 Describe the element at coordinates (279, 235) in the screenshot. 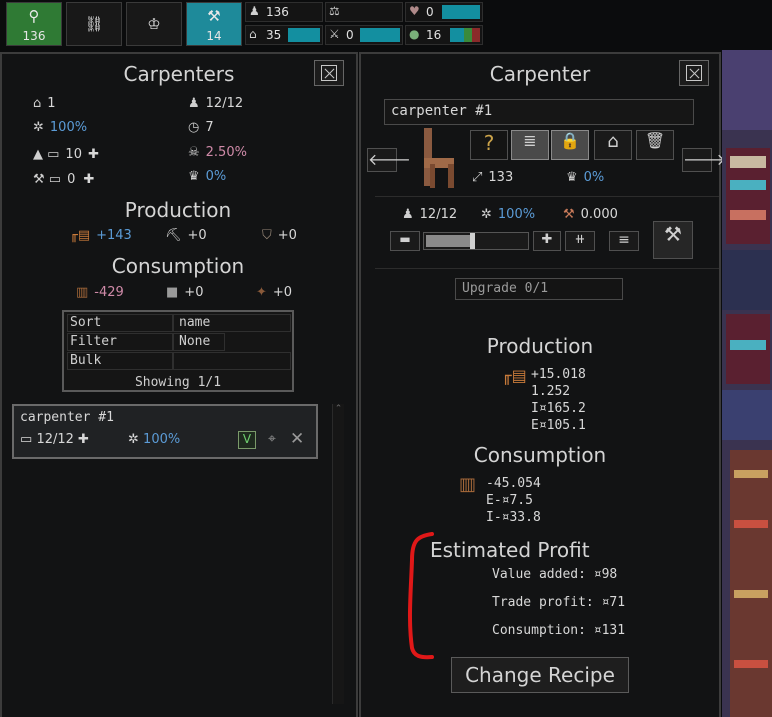

I see `production-shield: ⛉ +0` at that location.